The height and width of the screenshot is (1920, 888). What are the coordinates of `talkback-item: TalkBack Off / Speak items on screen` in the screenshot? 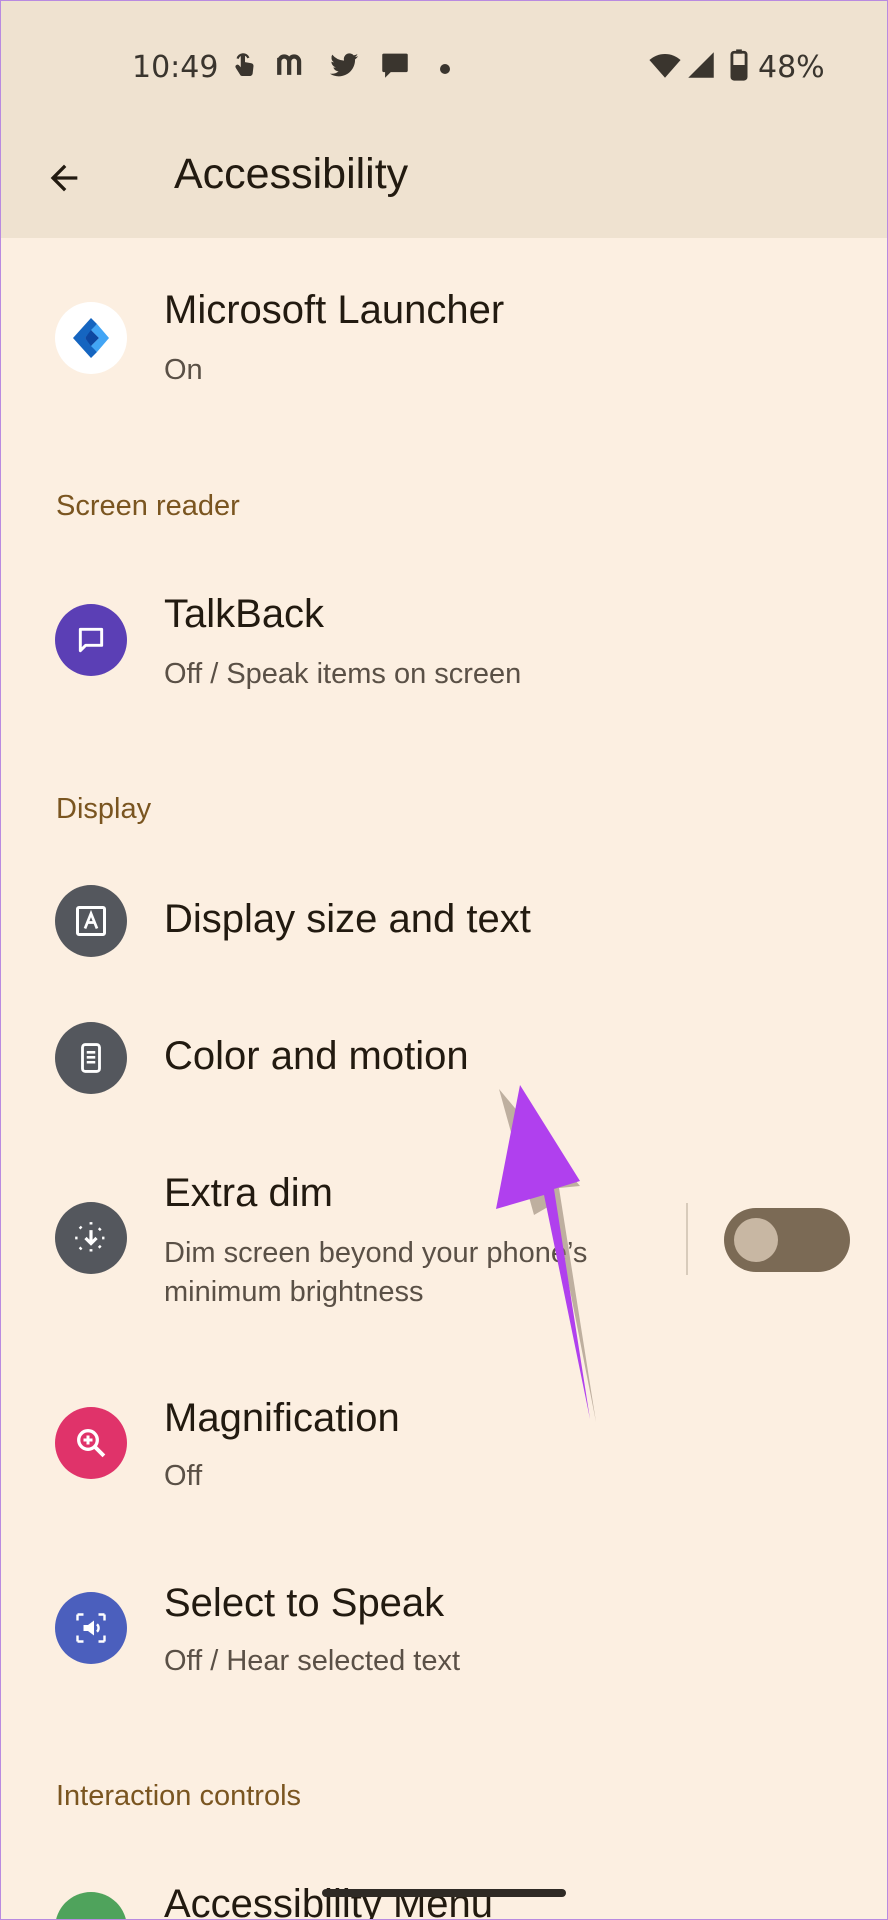 It's located at (444, 640).